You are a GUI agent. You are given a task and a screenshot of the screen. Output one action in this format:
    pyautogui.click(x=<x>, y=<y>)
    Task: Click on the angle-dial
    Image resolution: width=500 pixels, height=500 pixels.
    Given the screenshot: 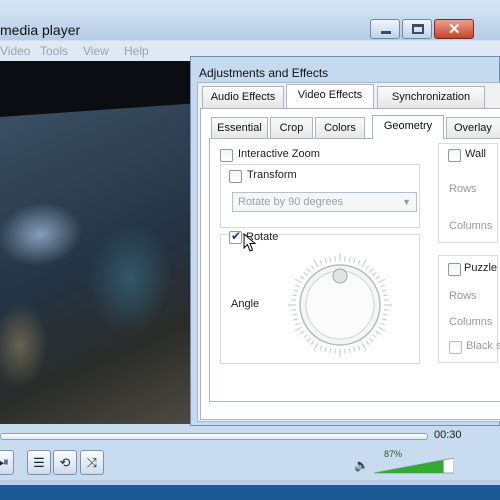 What is the action you would take?
    pyautogui.click(x=340, y=305)
    